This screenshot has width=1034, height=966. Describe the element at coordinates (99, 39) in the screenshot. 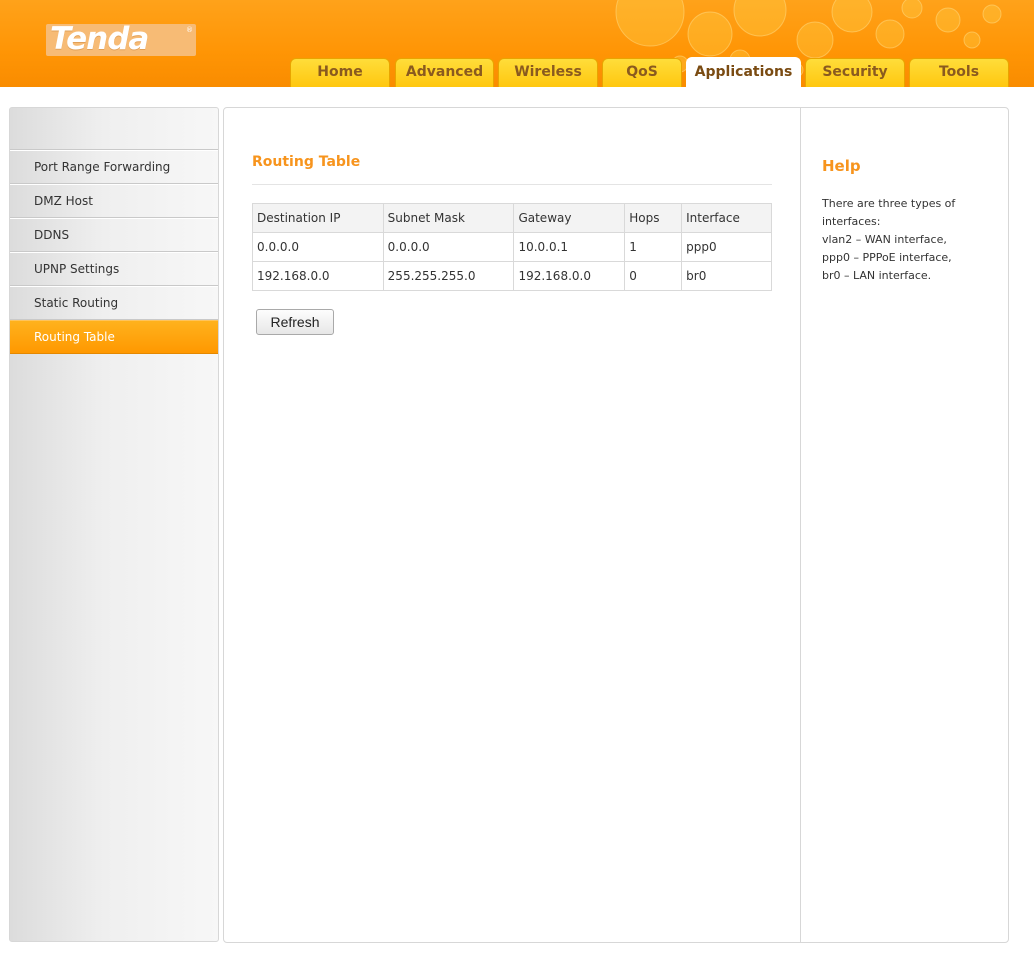

I see `brand-name: Tenda` at that location.